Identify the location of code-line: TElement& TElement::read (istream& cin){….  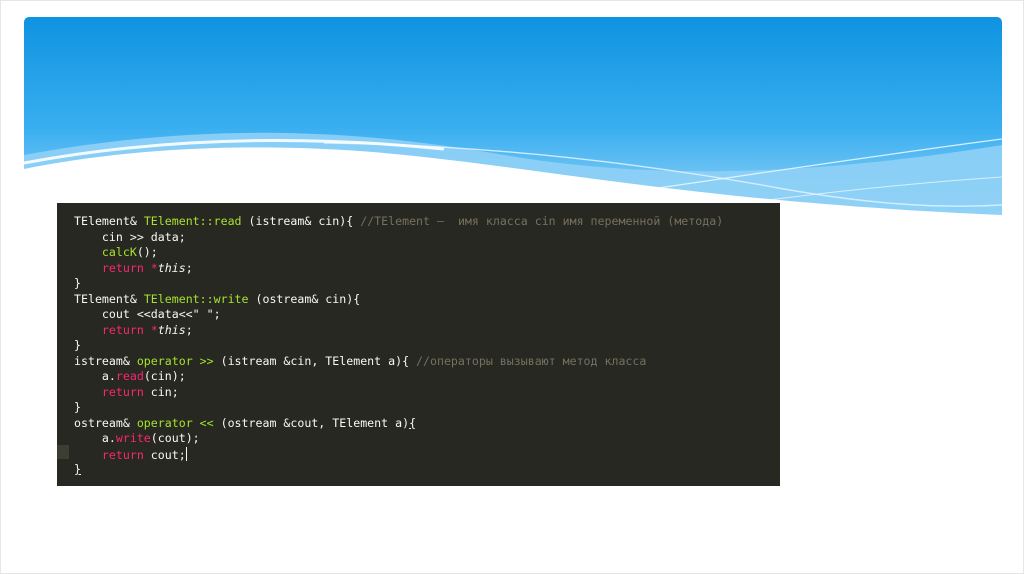
(398, 222).